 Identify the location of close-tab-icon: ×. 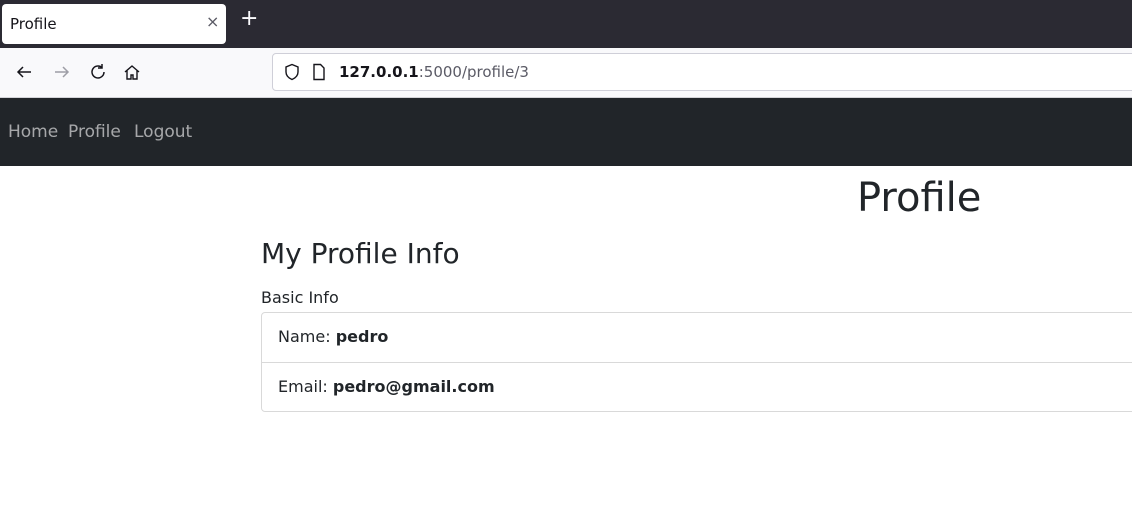
(212, 21).